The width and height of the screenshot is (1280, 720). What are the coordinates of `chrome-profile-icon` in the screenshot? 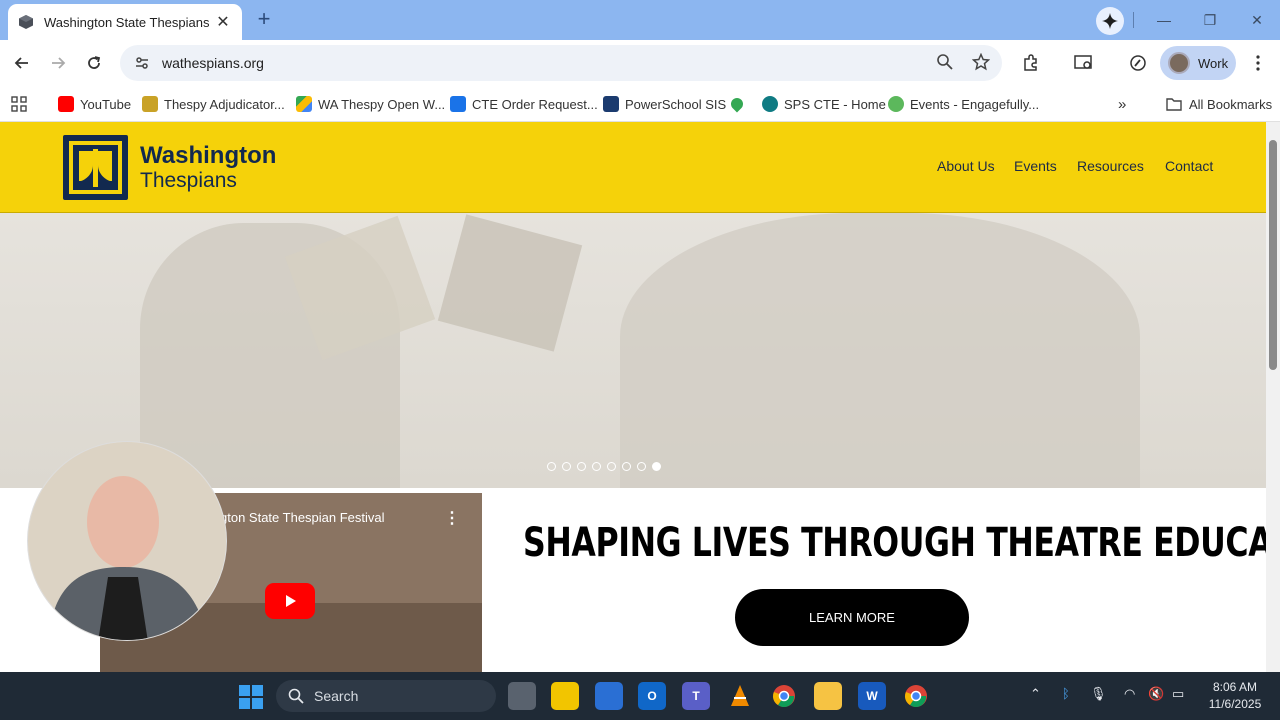 It's located at (916, 696).